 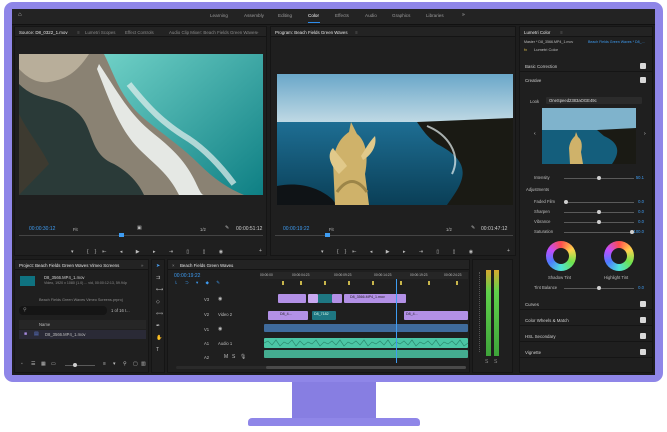 What do you see at coordinates (619, 256) in the screenshot?
I see `highlight-tint-wheel` at bounding box center [619, 256].